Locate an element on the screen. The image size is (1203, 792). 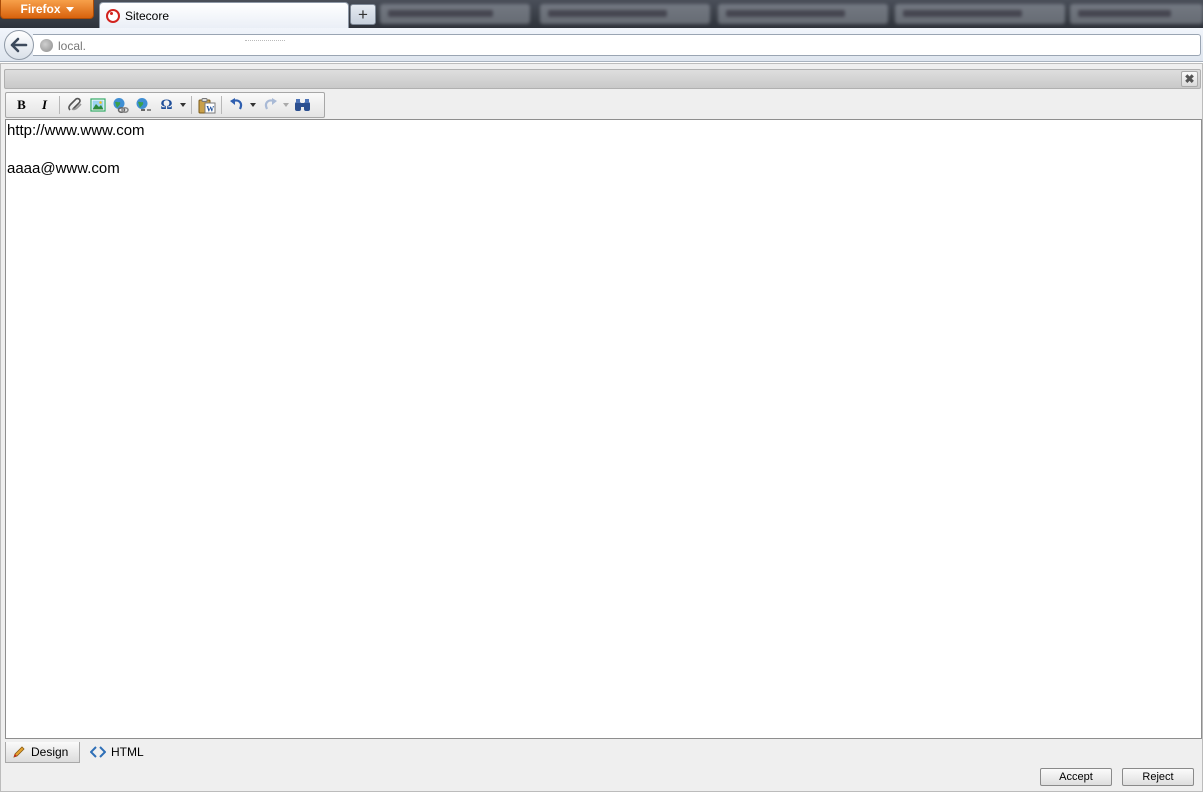
globe-link-icon is located at coordinates (121, 105).